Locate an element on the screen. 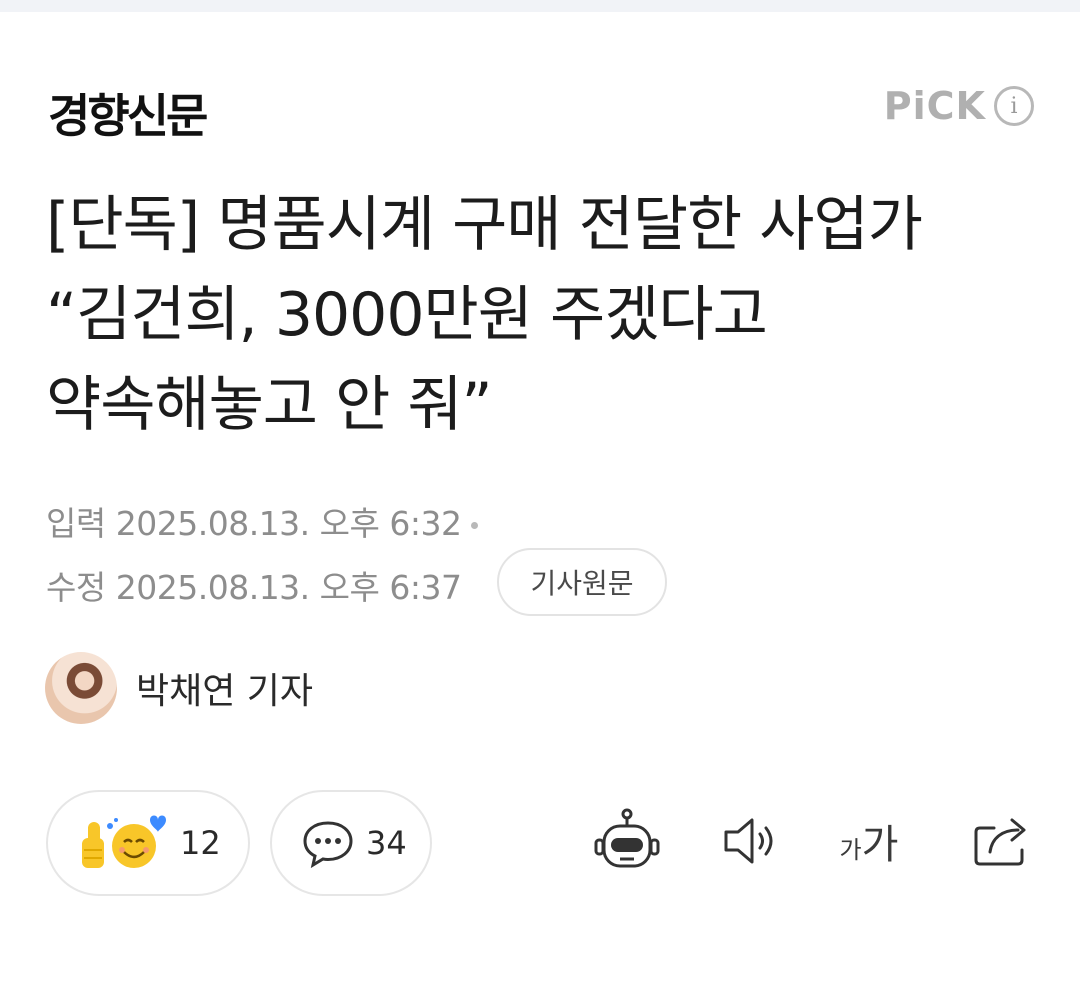  modified-time: 2025.08.13. 오후 6:37 is located at coordinates (288, 587).